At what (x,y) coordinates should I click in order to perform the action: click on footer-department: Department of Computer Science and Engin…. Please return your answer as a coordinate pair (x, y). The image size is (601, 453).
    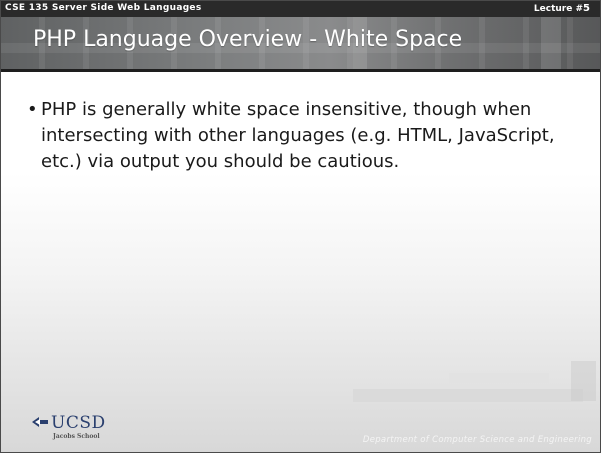
    Looking at the image, I should click on (477, 440).